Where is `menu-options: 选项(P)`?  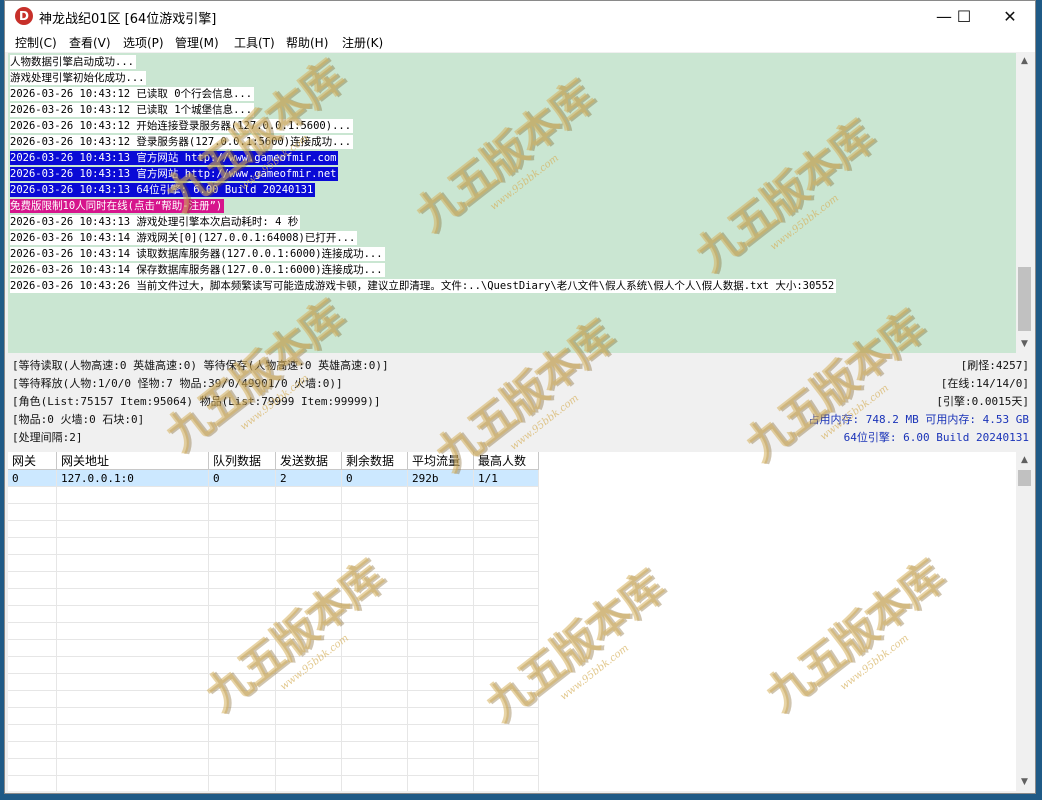
menu-options: 选项(P) is located at coordinates (143, 42).